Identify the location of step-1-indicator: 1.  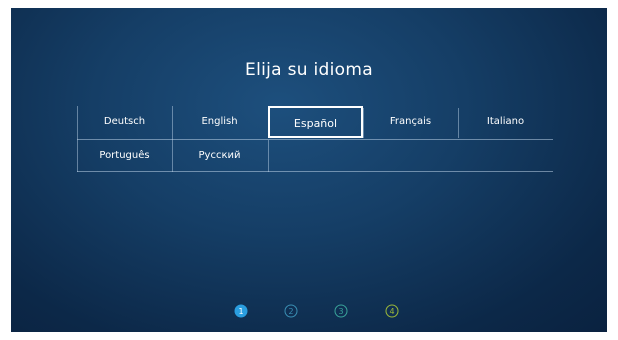
(241, 311).